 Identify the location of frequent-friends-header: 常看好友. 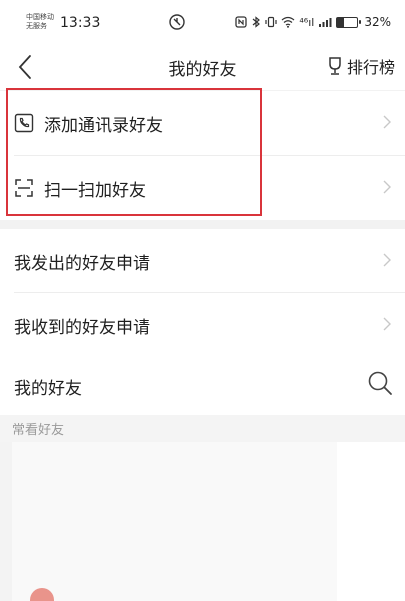
(202, 428).